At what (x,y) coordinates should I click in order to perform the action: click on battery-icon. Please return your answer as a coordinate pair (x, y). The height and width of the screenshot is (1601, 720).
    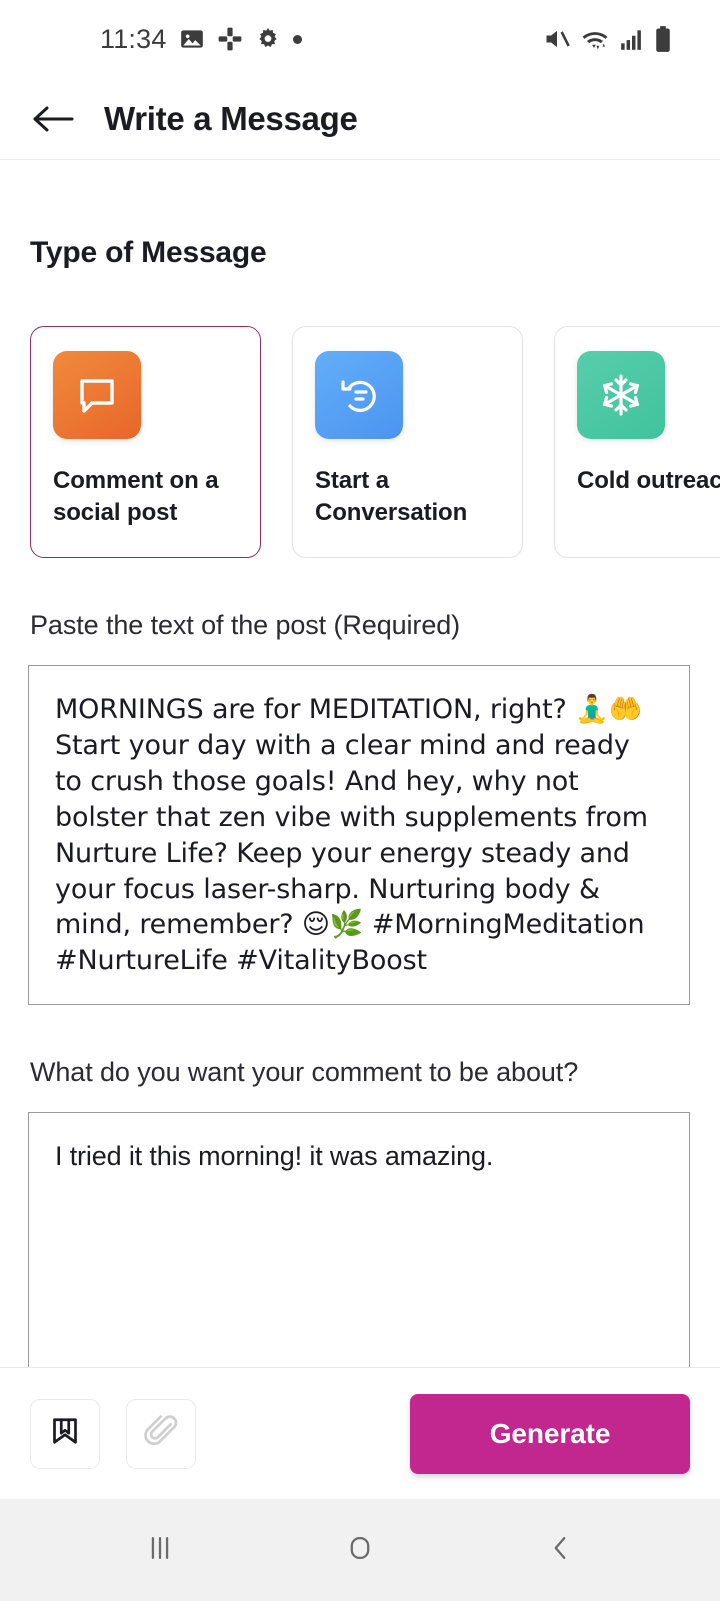
    Looking at the image, I should click on (663, 39).